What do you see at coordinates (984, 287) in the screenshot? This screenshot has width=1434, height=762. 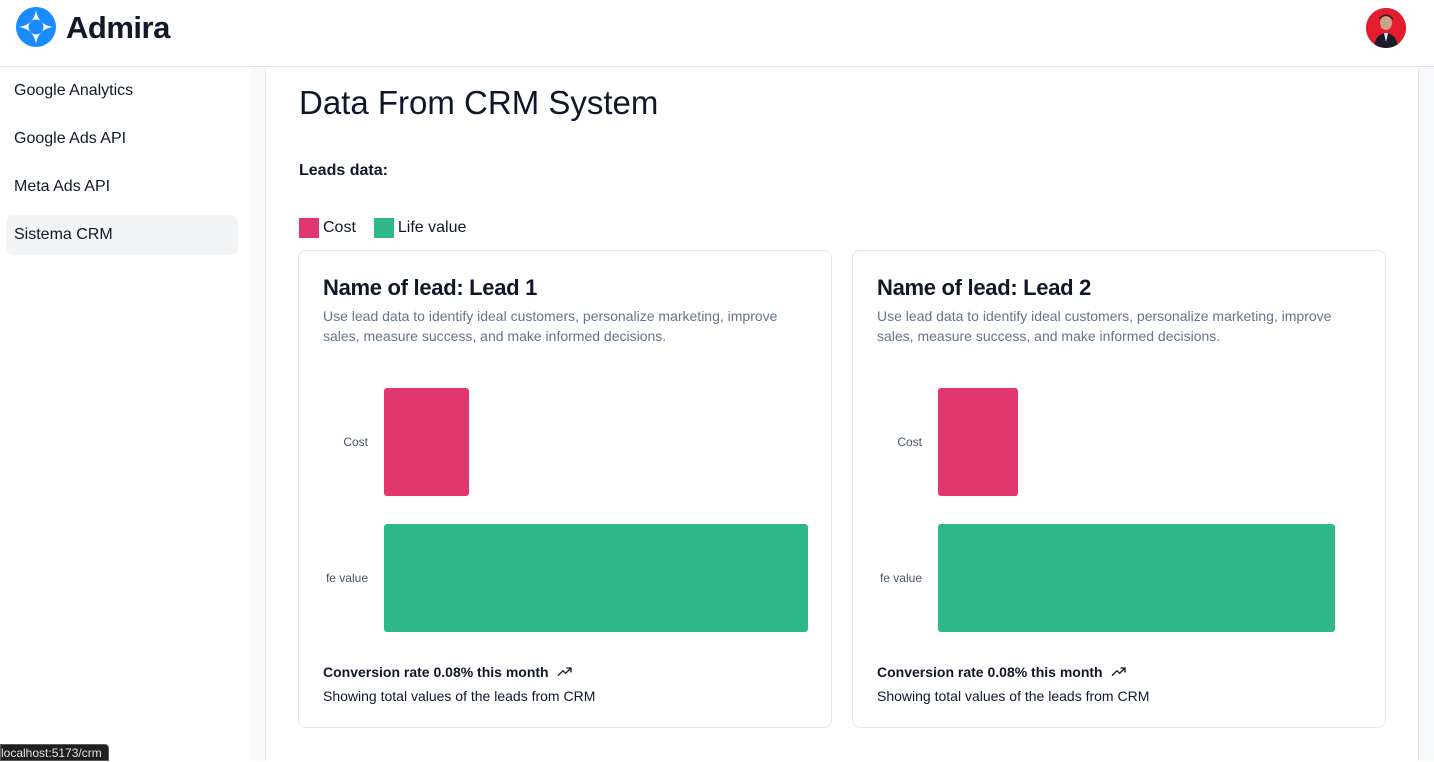 I see `lead-card-title: Name of lead: Lead 2` at bounding box center [984, 287].